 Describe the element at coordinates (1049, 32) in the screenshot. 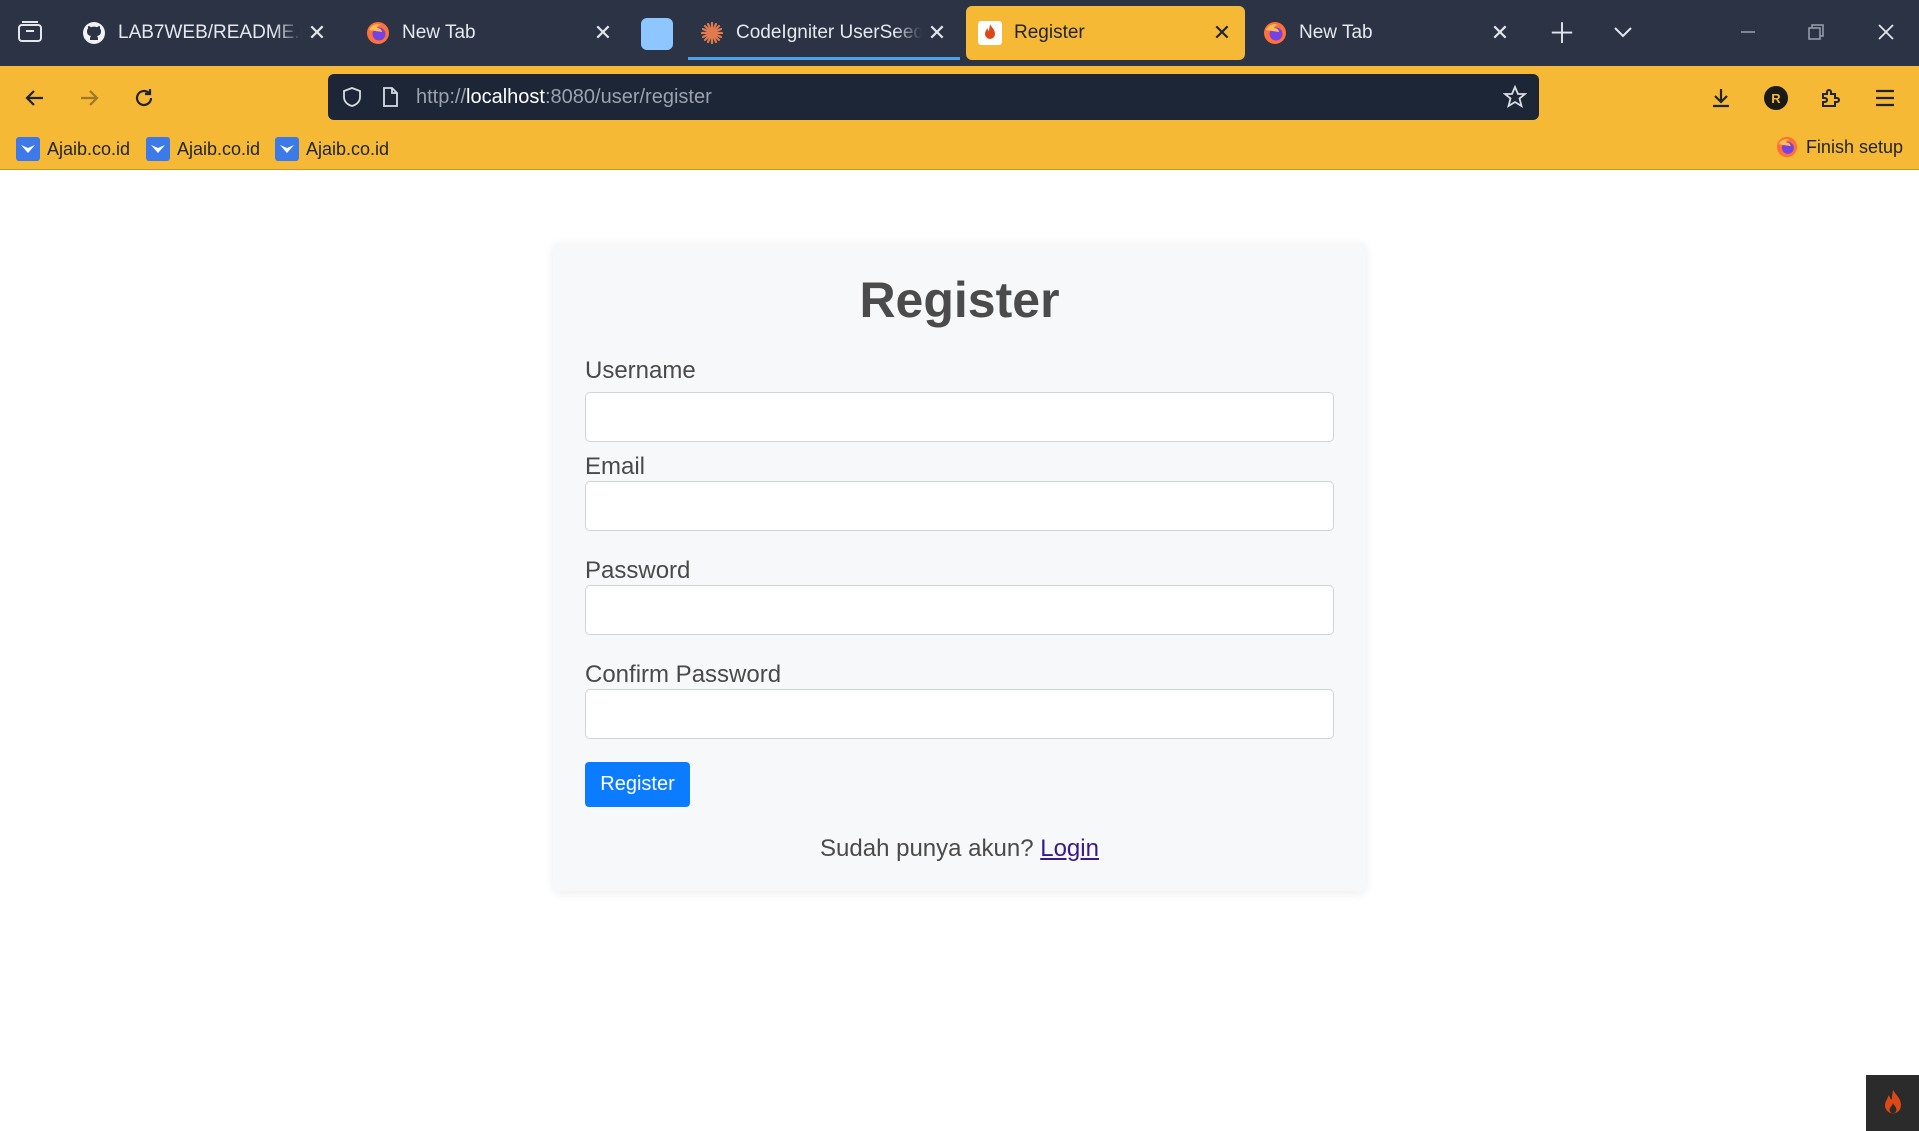

I see `tab-label: Register` at that location.